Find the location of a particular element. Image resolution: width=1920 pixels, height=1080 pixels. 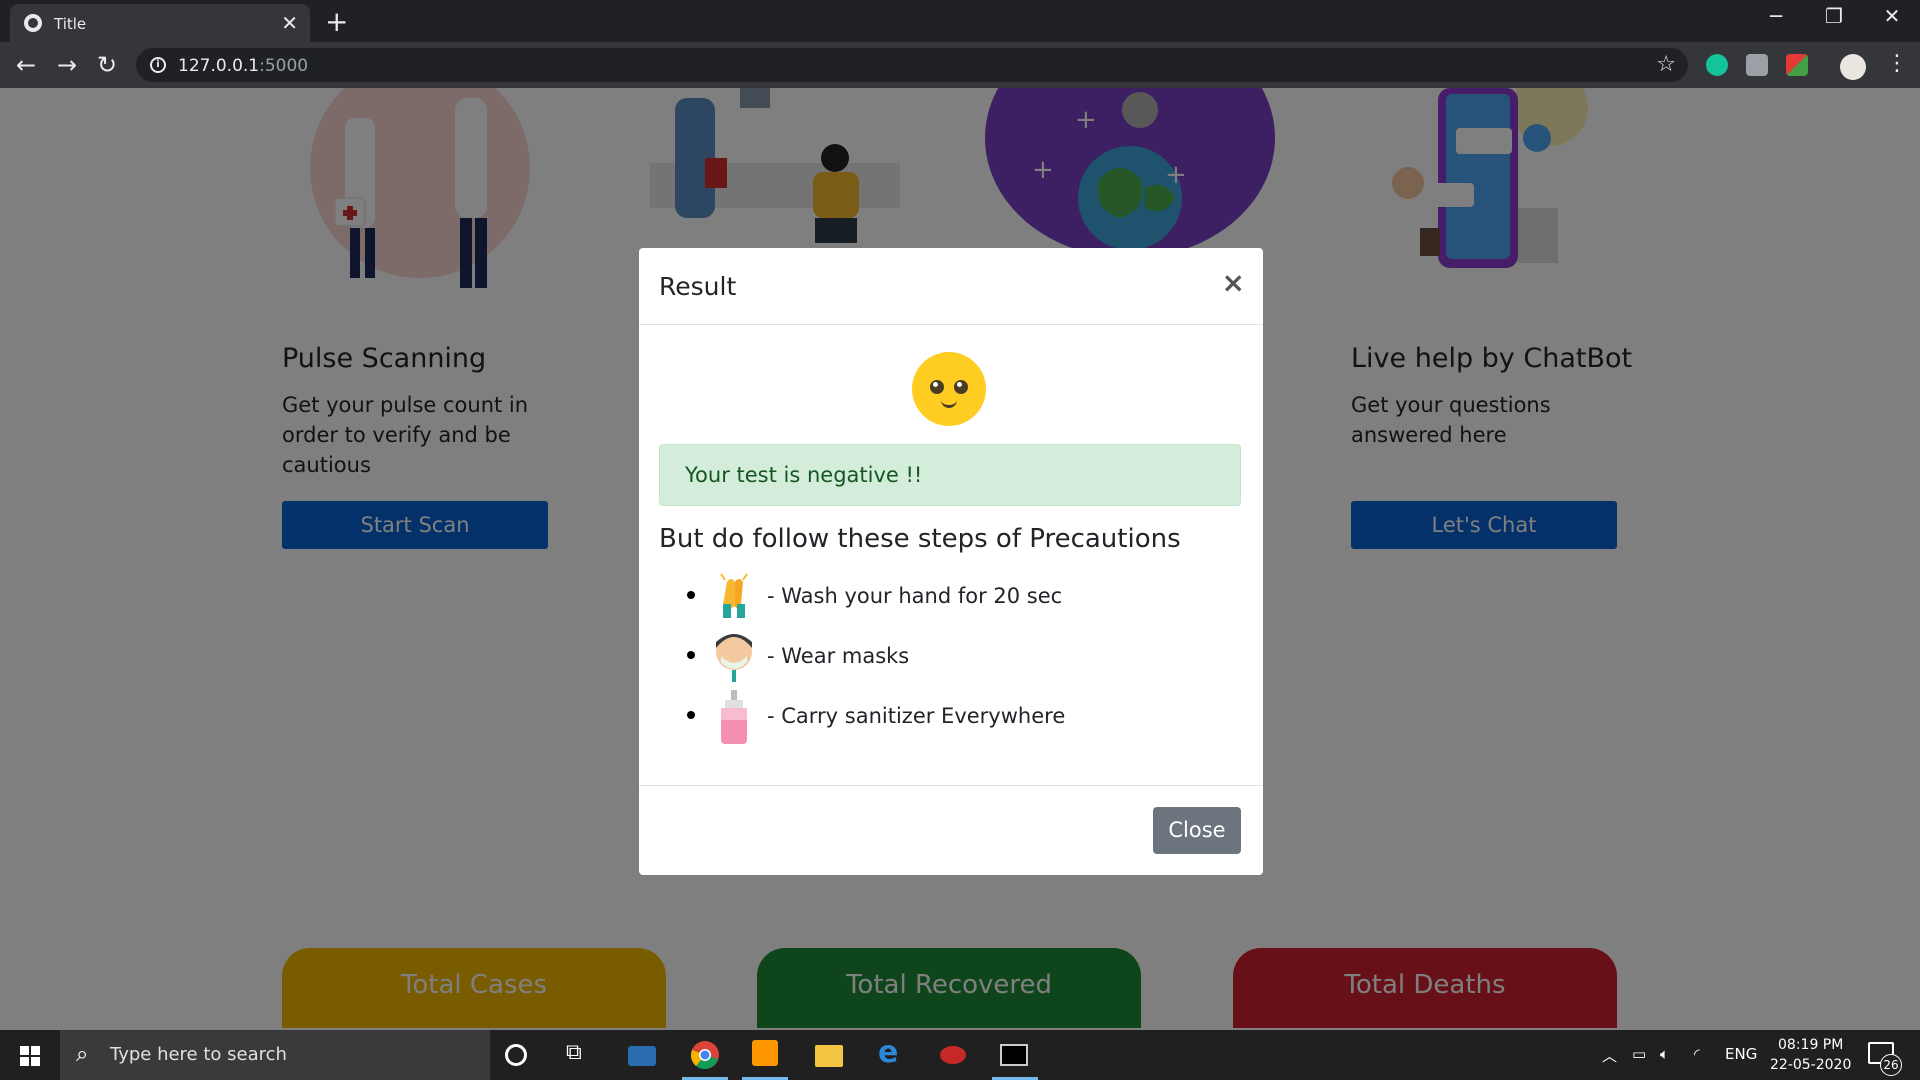

info-icon: i is located at coordinates (158, 65).